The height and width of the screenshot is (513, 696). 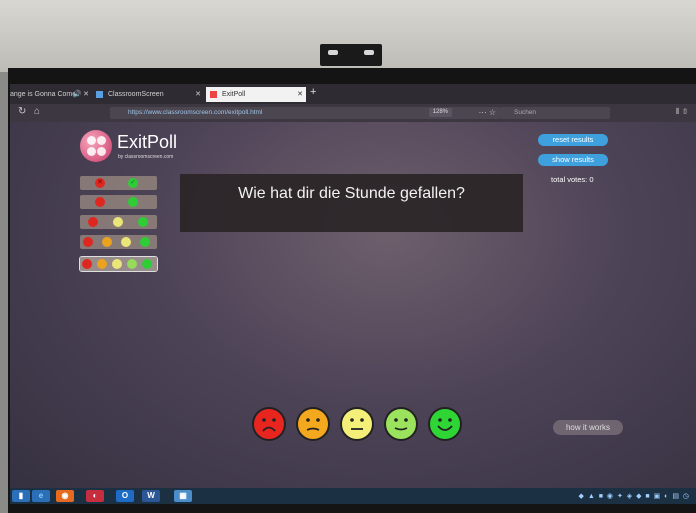 What do you see at coordinates (146, 157) in the screenshot?
I see `app-subtitle: by classroomscreen.com` at bounding box center [146, 157].